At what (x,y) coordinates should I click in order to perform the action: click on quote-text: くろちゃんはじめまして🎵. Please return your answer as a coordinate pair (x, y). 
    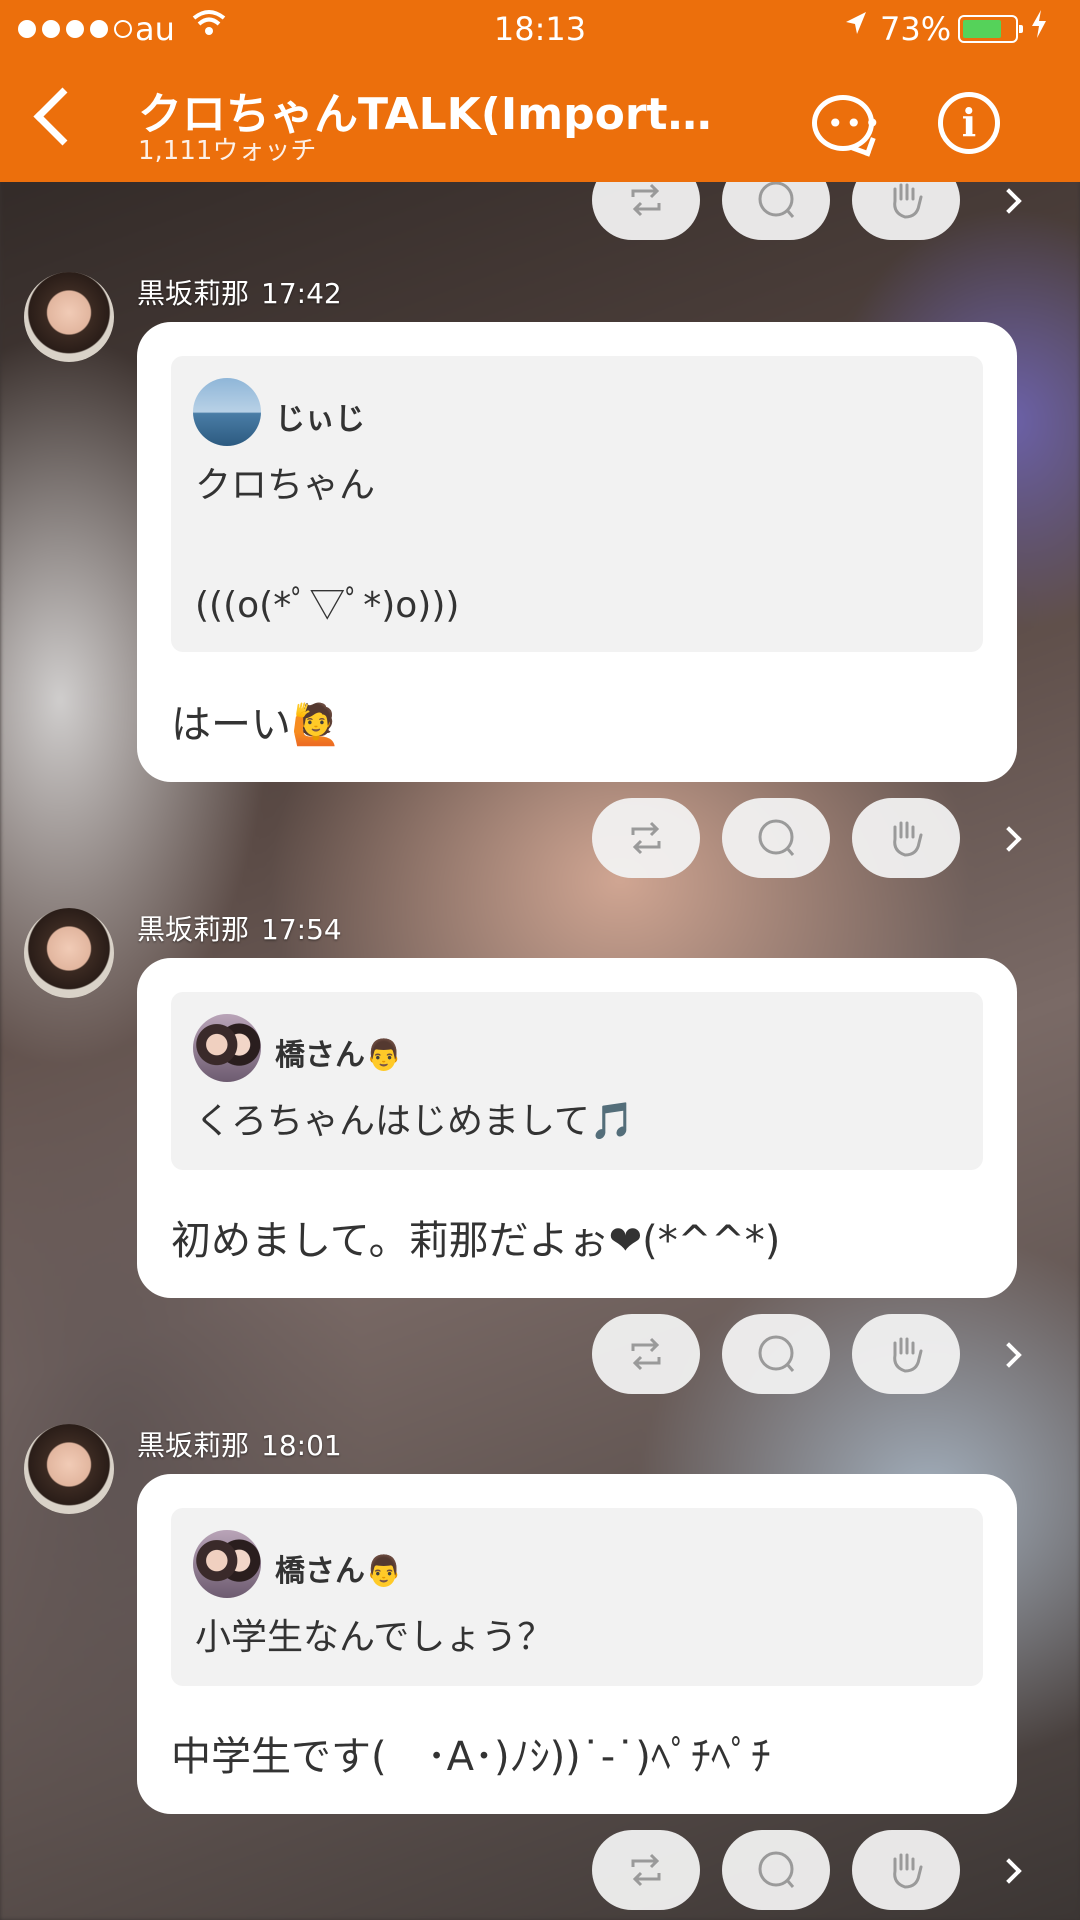
    Looking at the image, I should click on (415, 1121).